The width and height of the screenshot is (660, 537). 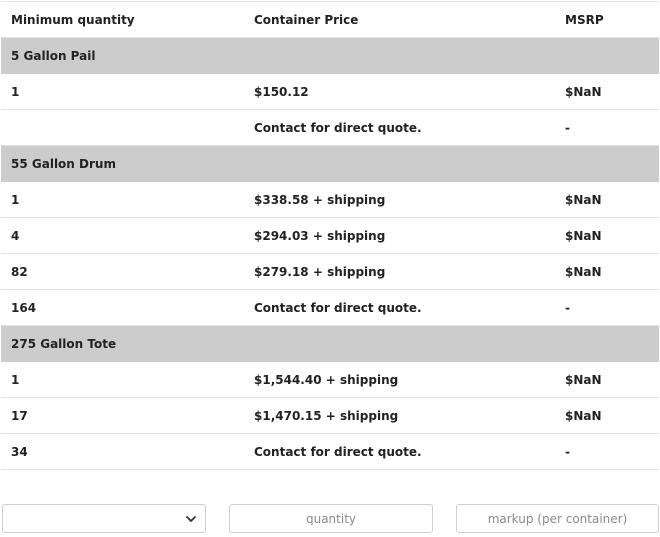 I want to click on cell-price: $150.12, so click(x=399, y=91).